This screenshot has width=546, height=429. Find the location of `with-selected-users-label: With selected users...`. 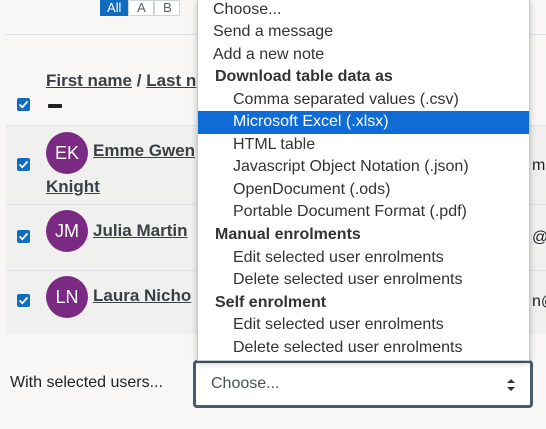

with-selected-users-label: With selected users... is located at coordinates (86, 382).